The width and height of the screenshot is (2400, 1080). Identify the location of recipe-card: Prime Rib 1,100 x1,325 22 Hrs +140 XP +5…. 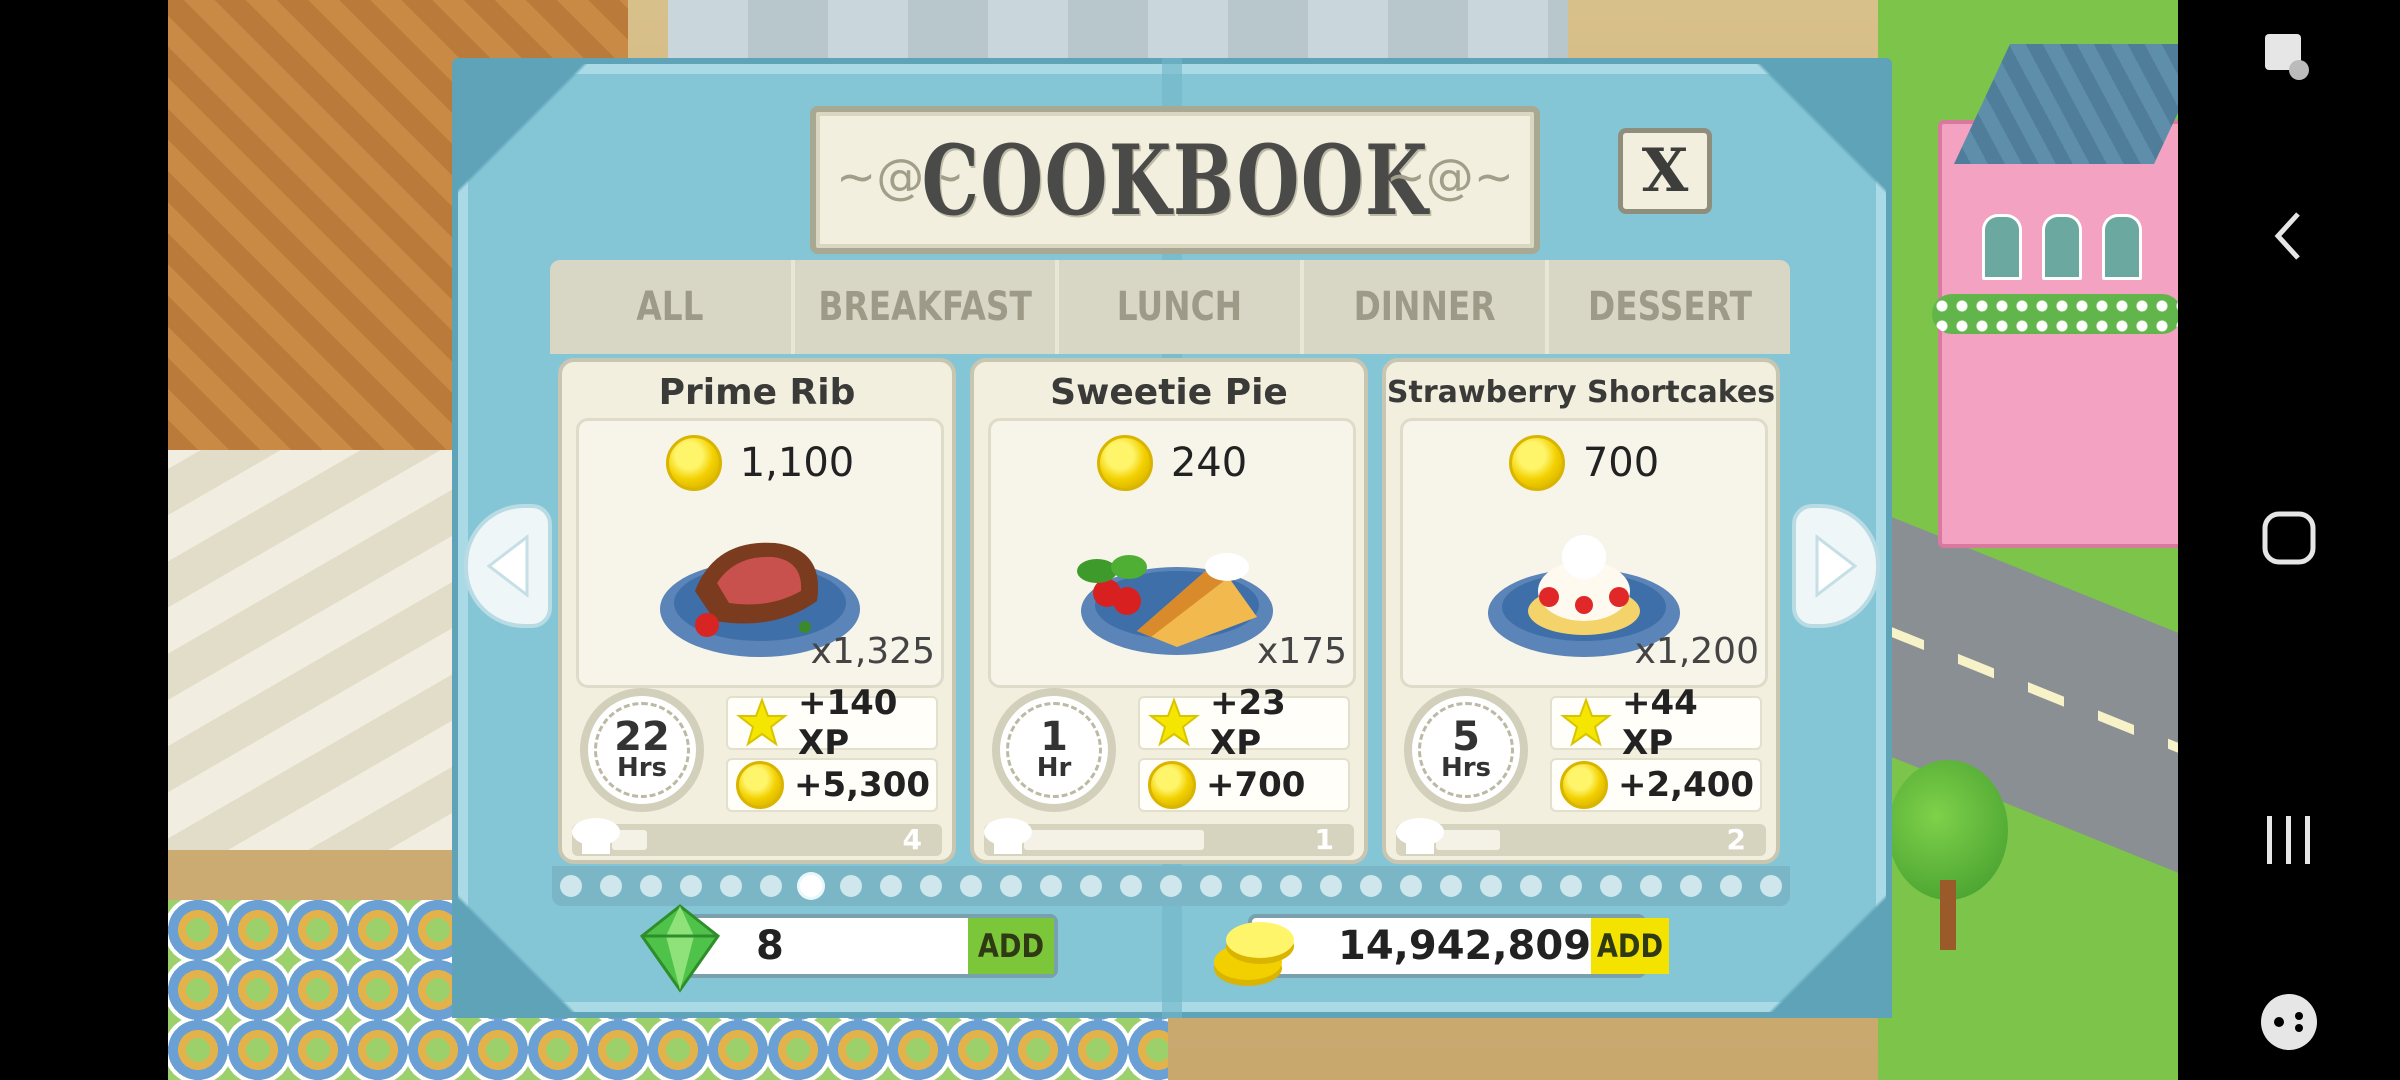
(757, 611).